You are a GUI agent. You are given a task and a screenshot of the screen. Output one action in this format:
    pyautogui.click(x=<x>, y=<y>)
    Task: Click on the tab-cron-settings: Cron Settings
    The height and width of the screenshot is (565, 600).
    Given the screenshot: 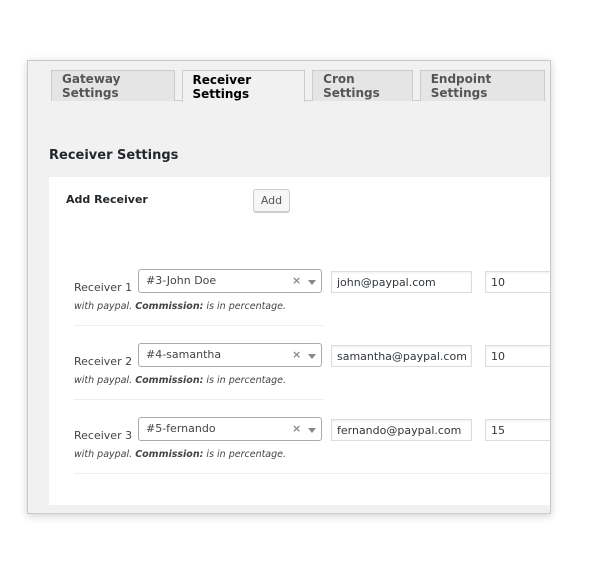 What is the action you would take?
    pyautogui.click(x=362, y=85)
    